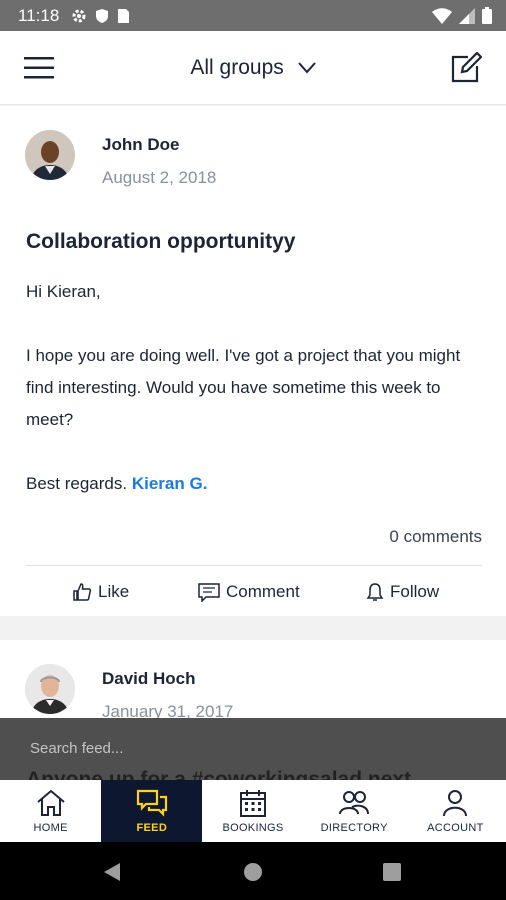  Describe the element at coordinates (77, 483) in the screenshot. I see `post-signoff: Best regards.` at that location.